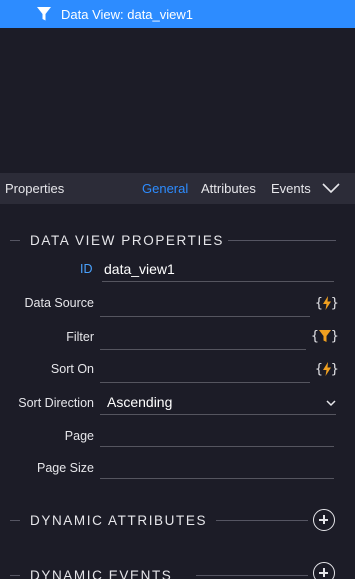 The height and width of the screenshot is (579, 355). What do you see at coordinates (218, 281) in the screenshot?
I see `id-field-underline` at bounding box center [218, 281].